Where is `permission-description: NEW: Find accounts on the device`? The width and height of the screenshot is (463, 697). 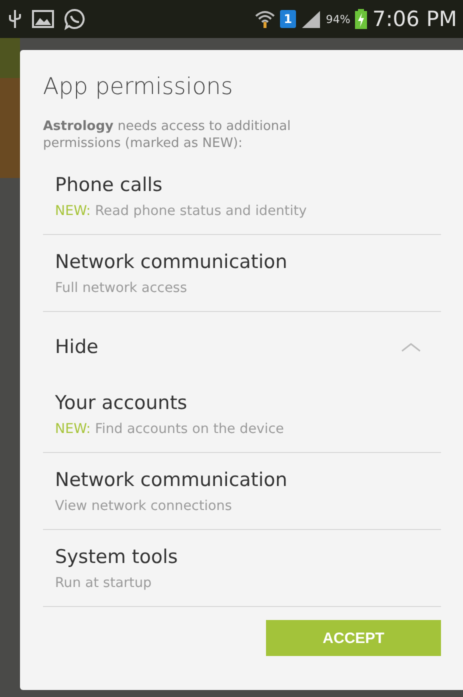 permission-description: NEW: Find accounts on the device is located at coordinates (170, 429).